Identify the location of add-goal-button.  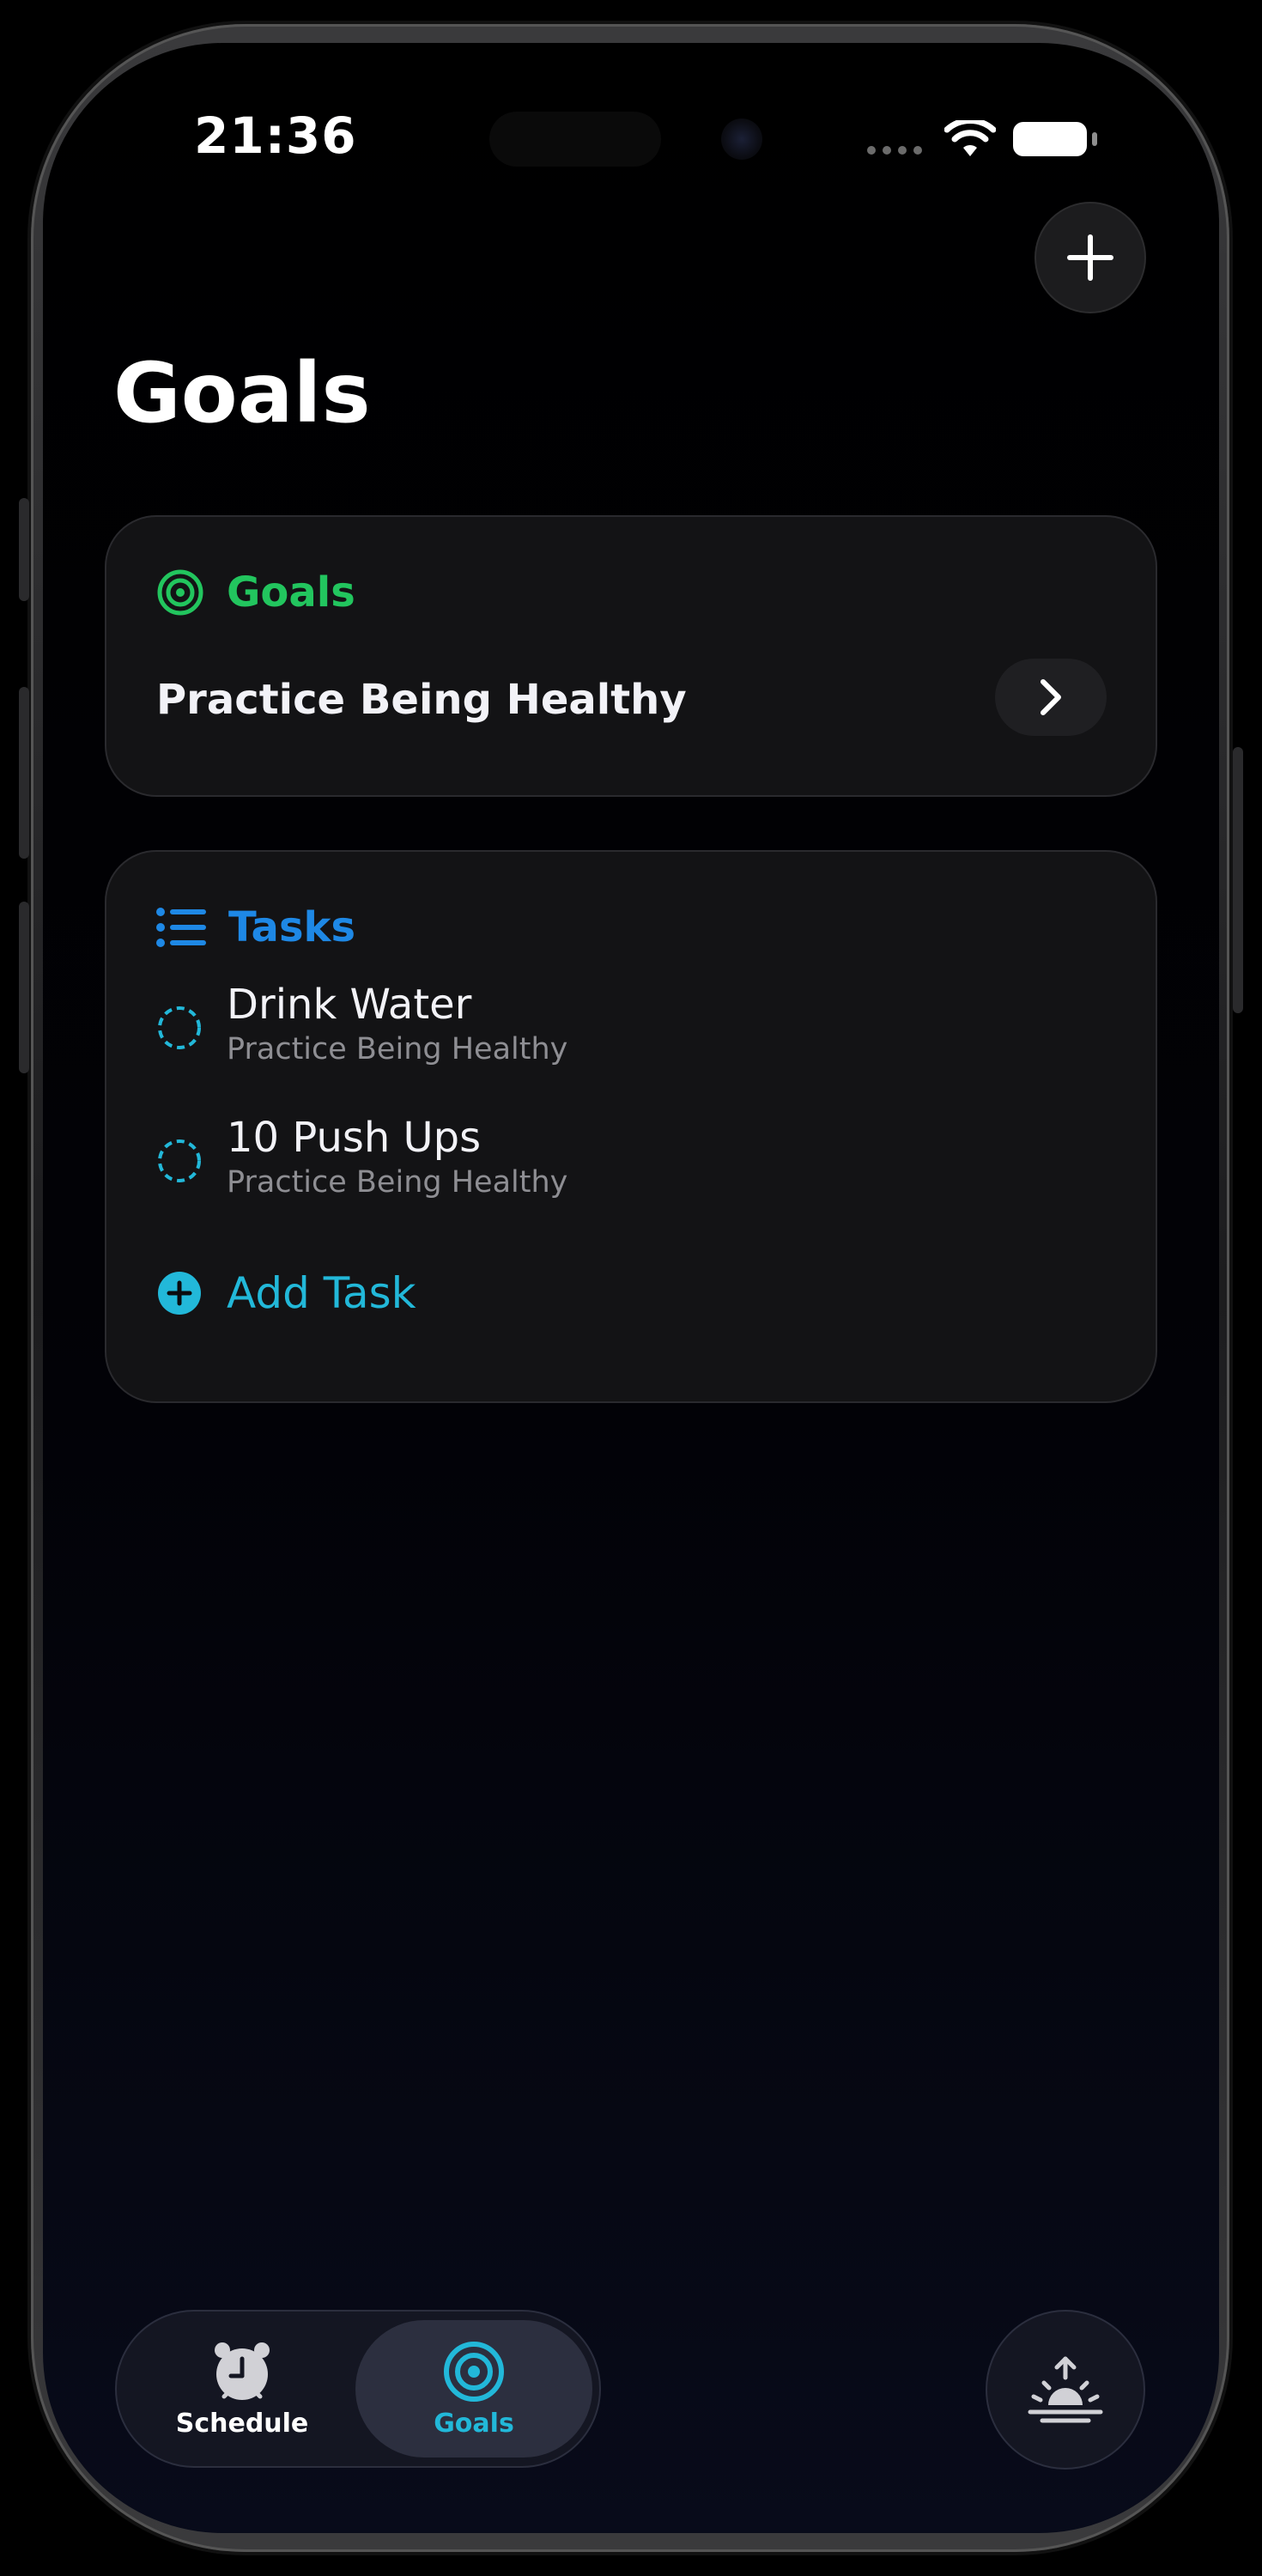
(1090, 258).